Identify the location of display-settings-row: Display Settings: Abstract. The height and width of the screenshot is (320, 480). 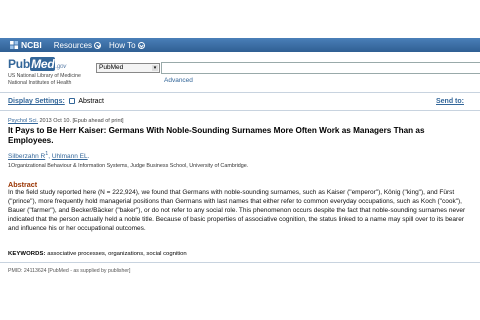
(56, 101).